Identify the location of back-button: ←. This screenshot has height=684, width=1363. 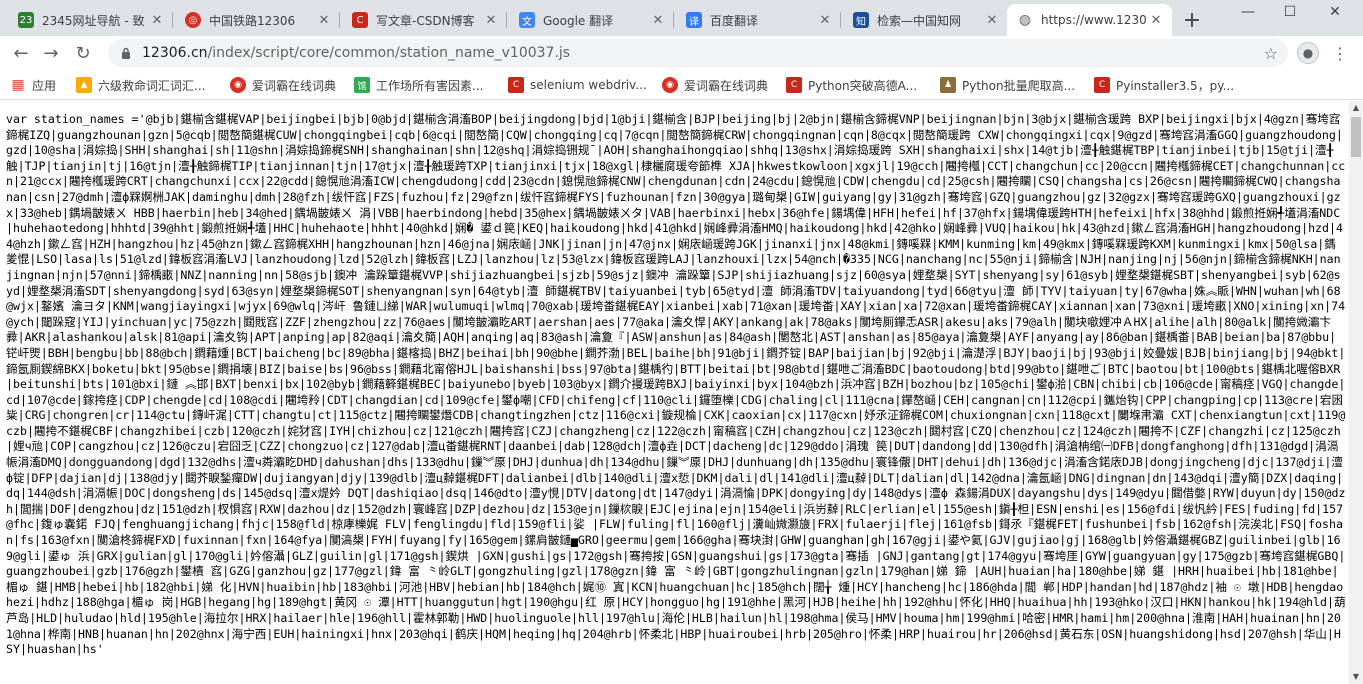
(21, 53).